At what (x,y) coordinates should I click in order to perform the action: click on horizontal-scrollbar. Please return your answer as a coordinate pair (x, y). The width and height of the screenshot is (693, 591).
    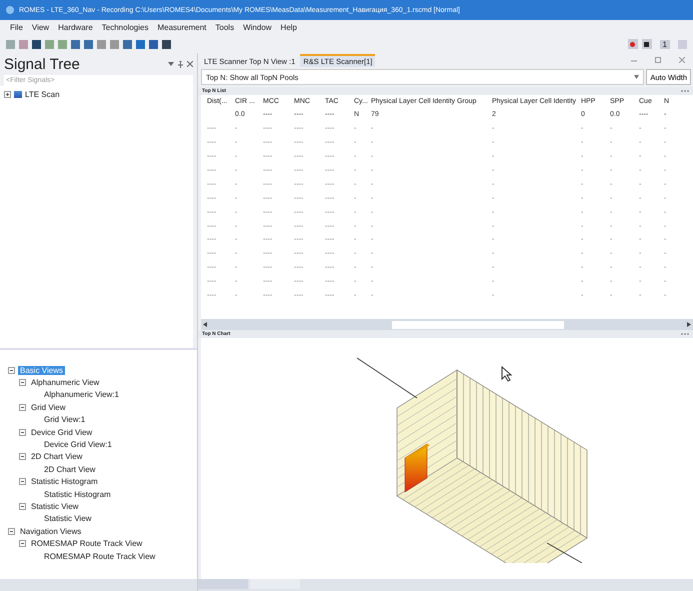
    Looking at the image, I should click on (447, 324).